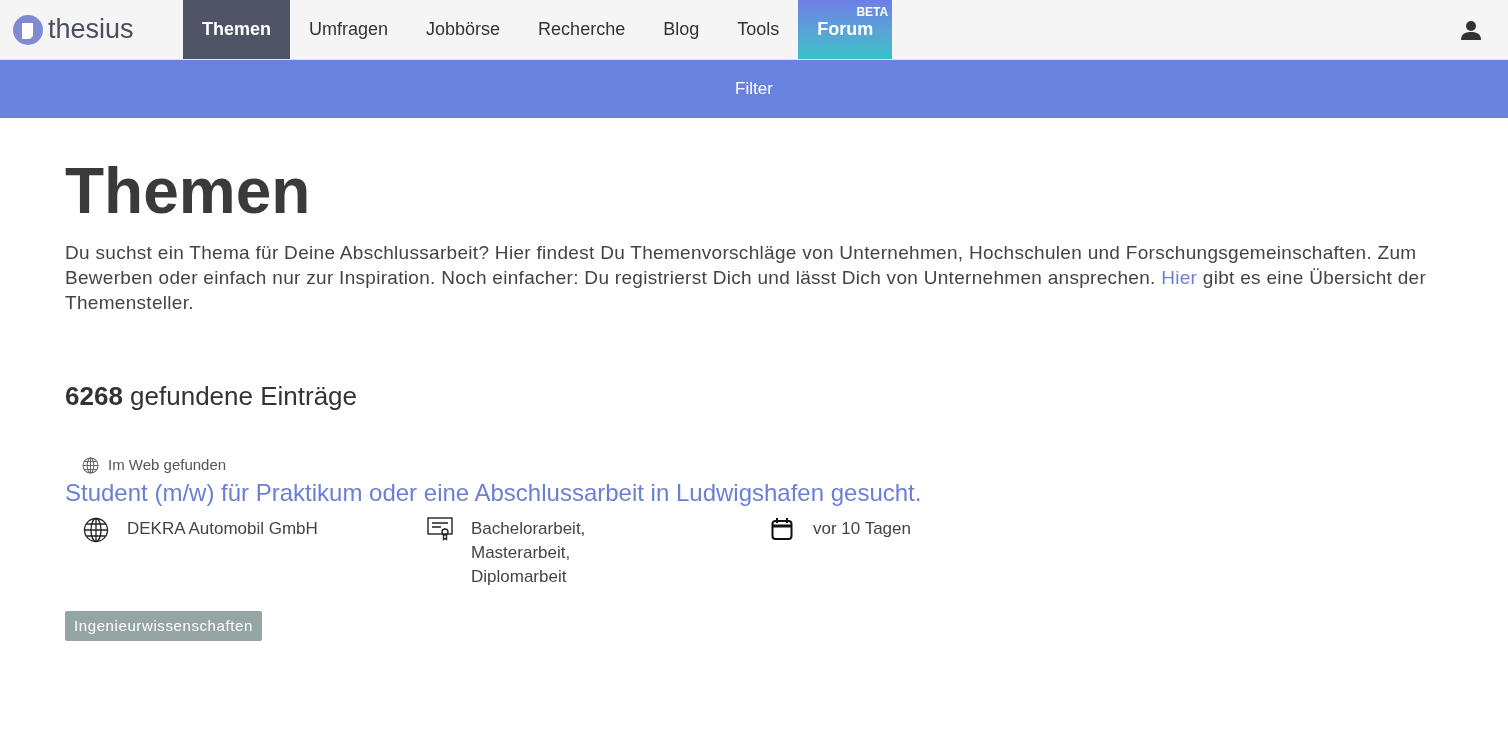 The image size is (1508, 741). Describe the element at coordinates (349, 29) in the screenshot. I see `nav-tab: Umfragen` at that location.